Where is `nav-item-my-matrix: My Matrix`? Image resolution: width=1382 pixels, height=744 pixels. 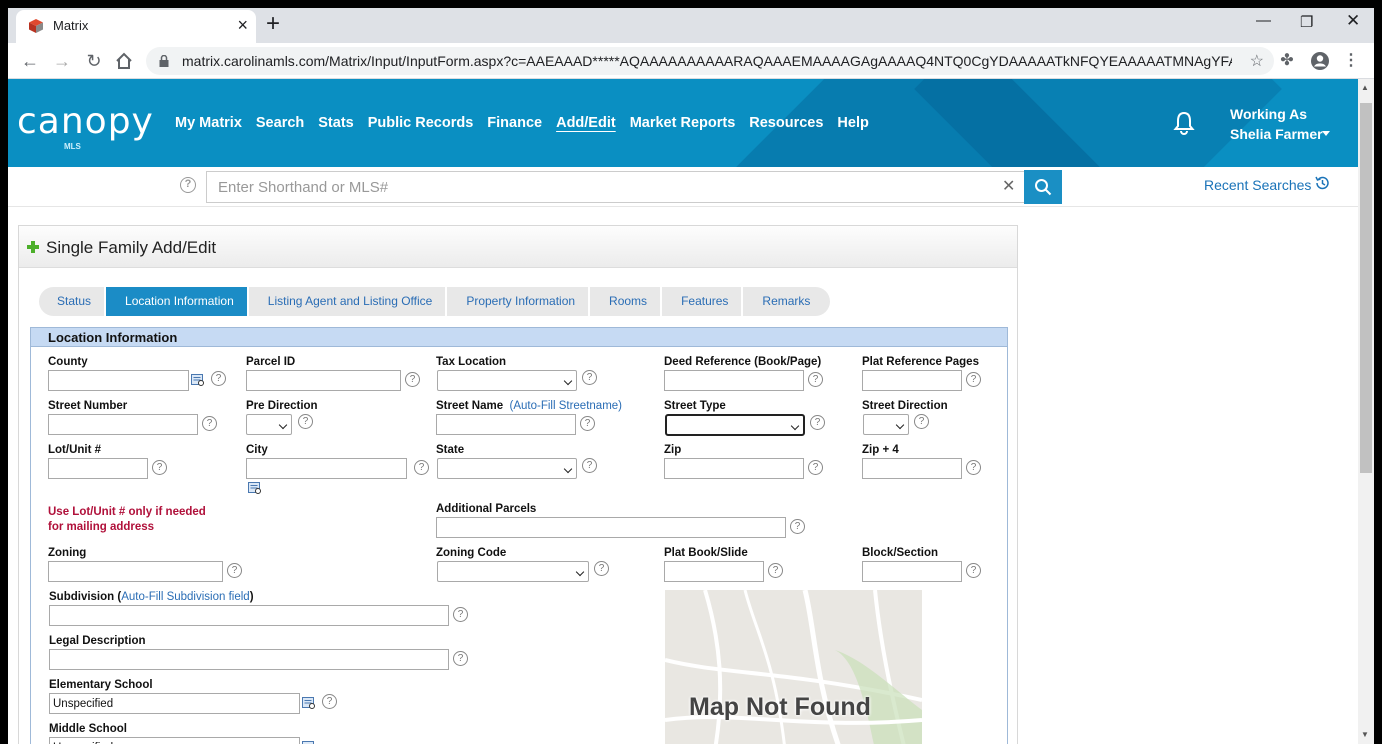
nav-item-my-matrix: My Matrix is located at coordinates (208, 123).